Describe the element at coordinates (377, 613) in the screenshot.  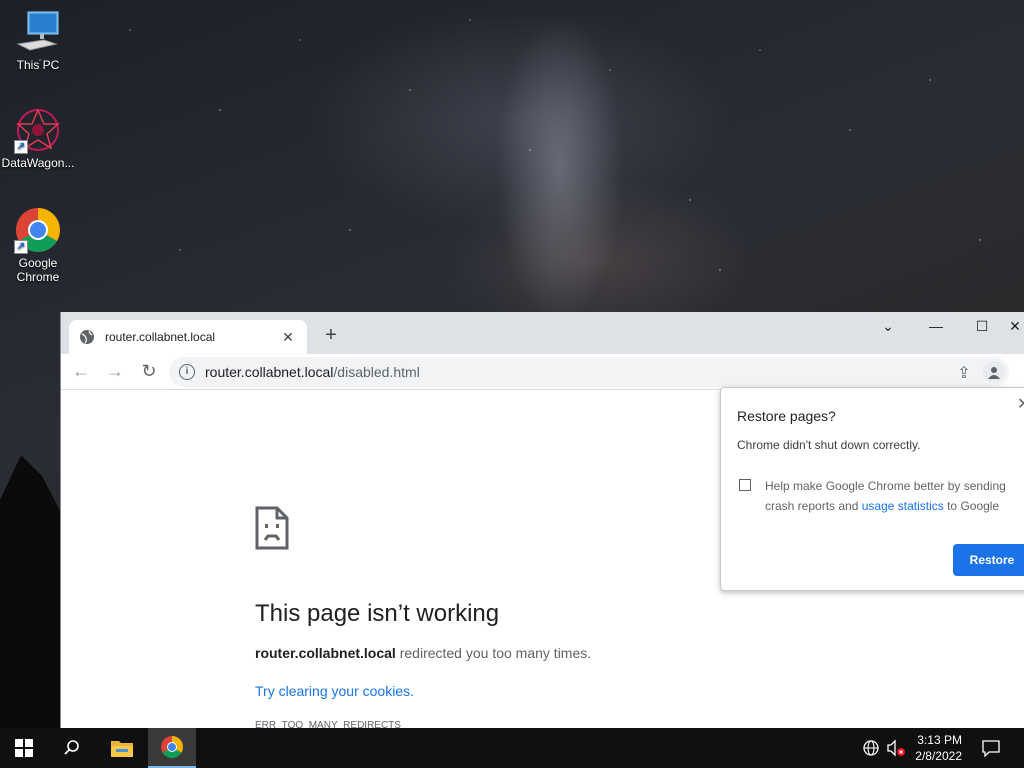
I see `error-title: This page isn’t working` at that location.